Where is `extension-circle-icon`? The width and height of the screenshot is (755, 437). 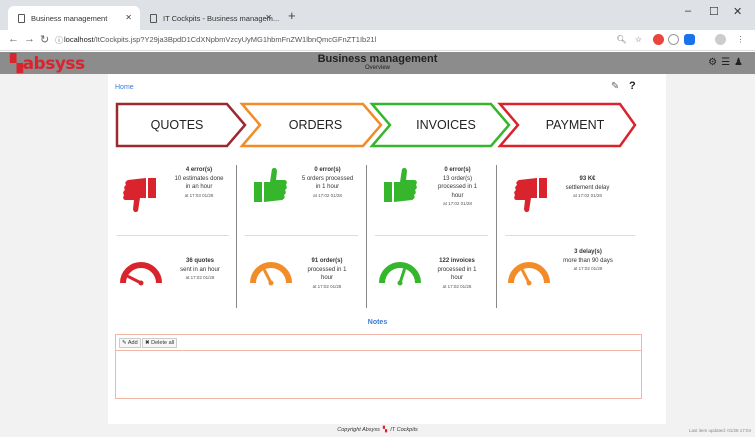
extension-circle-icon is located at coordinates (673, 39).